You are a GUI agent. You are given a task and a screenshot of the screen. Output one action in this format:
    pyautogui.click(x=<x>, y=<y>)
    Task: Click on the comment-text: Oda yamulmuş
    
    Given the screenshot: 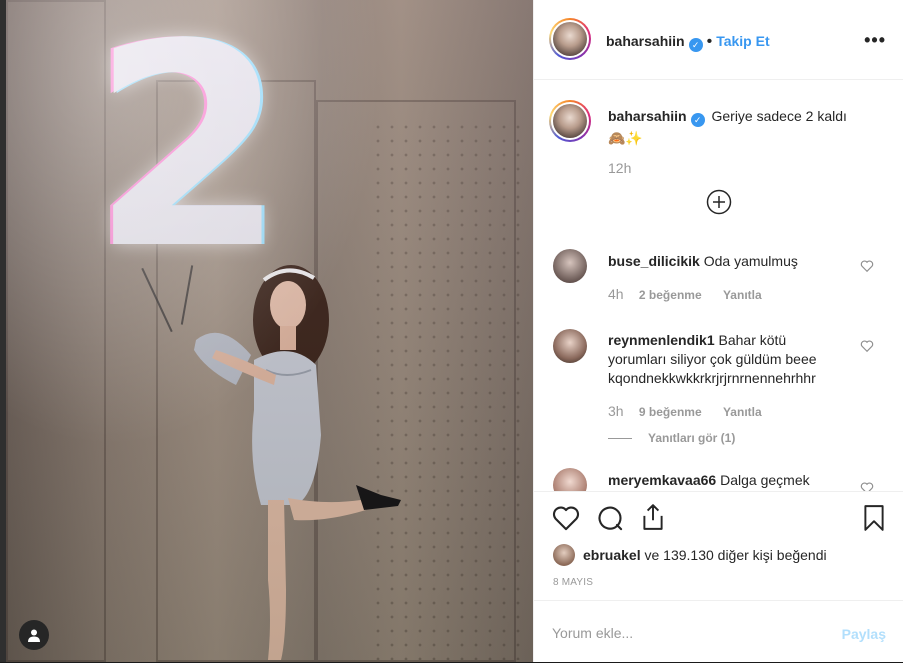 What is the action you would take?
    pyautogui.click(x=750, y=261)
    